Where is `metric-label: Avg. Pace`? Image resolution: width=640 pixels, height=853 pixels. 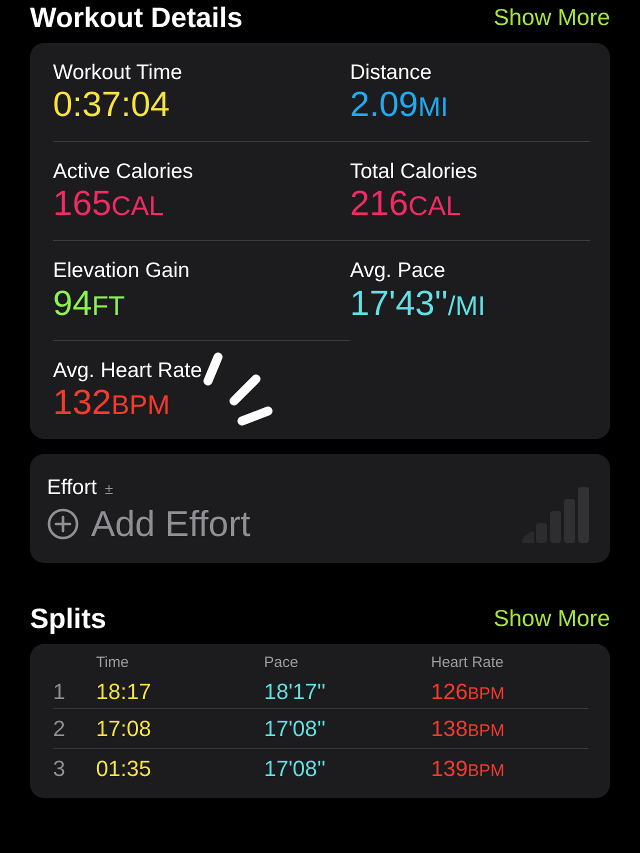
metric-label: Avg. Pace is located at coordinates (398, 271).